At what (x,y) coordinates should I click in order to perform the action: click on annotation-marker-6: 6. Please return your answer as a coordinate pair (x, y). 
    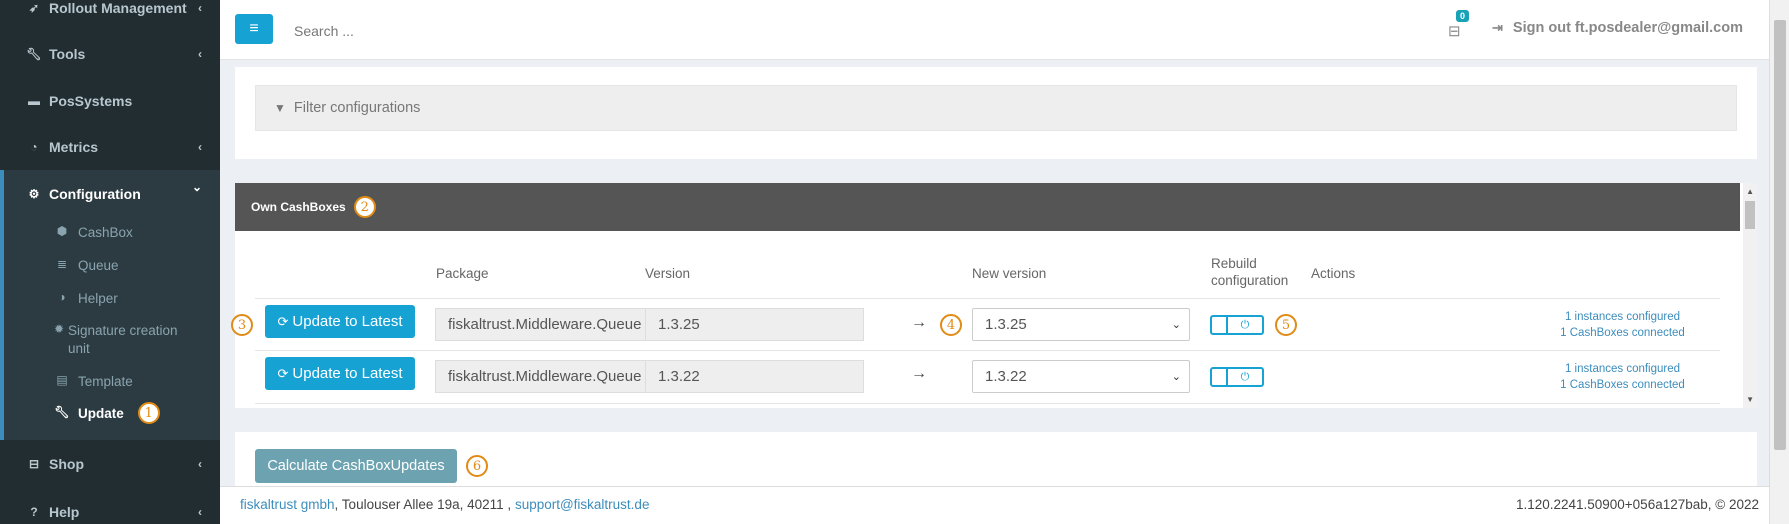
    Looking at the image, I should click on (477, 466).